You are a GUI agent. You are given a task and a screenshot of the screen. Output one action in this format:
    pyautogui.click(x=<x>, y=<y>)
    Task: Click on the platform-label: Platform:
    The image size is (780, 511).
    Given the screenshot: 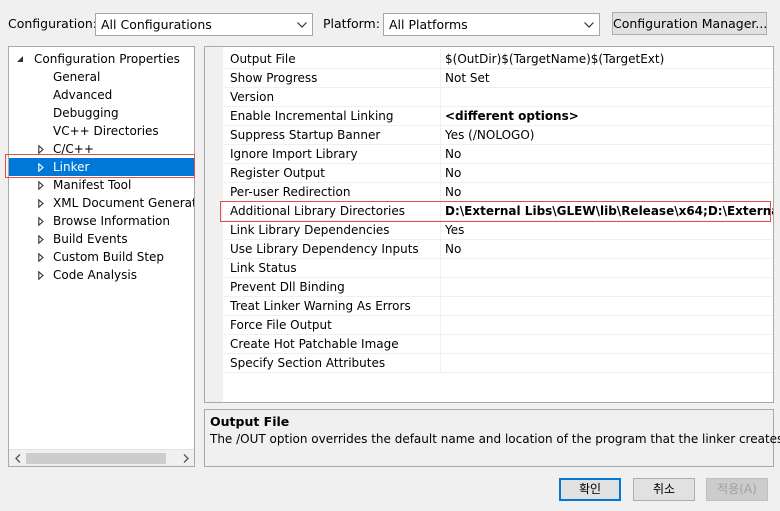 What is the action you would take?
    pyautogui.click(x=351, y=23)
    